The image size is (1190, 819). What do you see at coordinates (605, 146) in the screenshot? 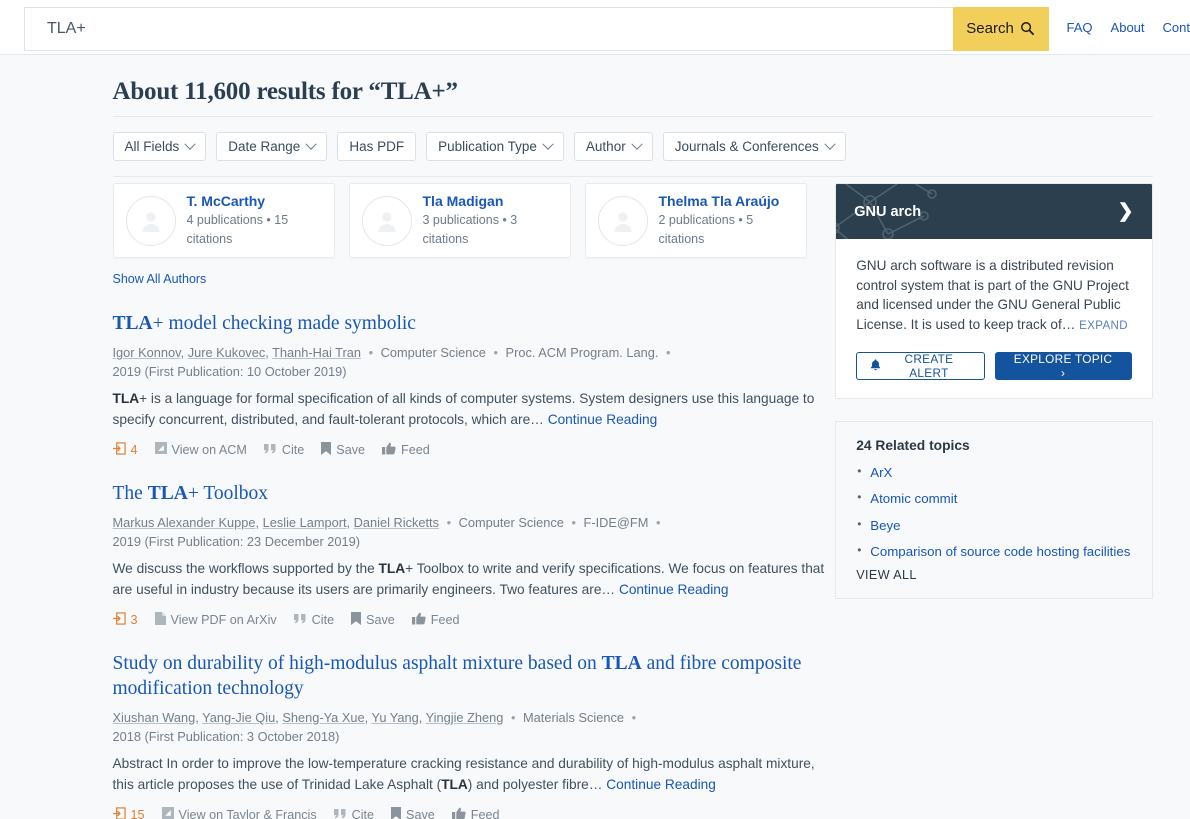
I see `filter-author-label: Author` at bounding box center [605, 146].